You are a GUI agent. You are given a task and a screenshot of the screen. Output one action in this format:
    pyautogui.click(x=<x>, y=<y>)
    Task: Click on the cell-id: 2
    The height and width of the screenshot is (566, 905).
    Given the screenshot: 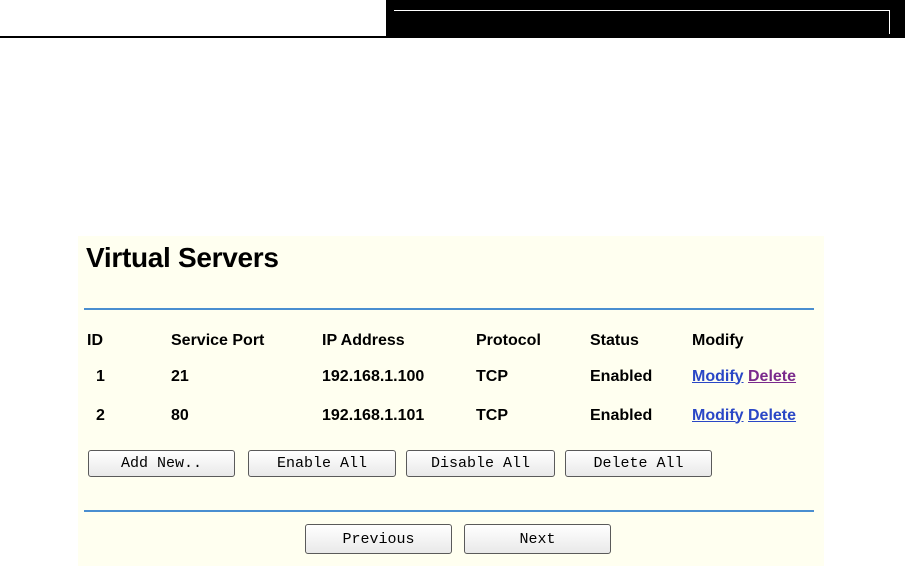 What is the action you would take?
    pyautogui.click(x=100, y=415)
    